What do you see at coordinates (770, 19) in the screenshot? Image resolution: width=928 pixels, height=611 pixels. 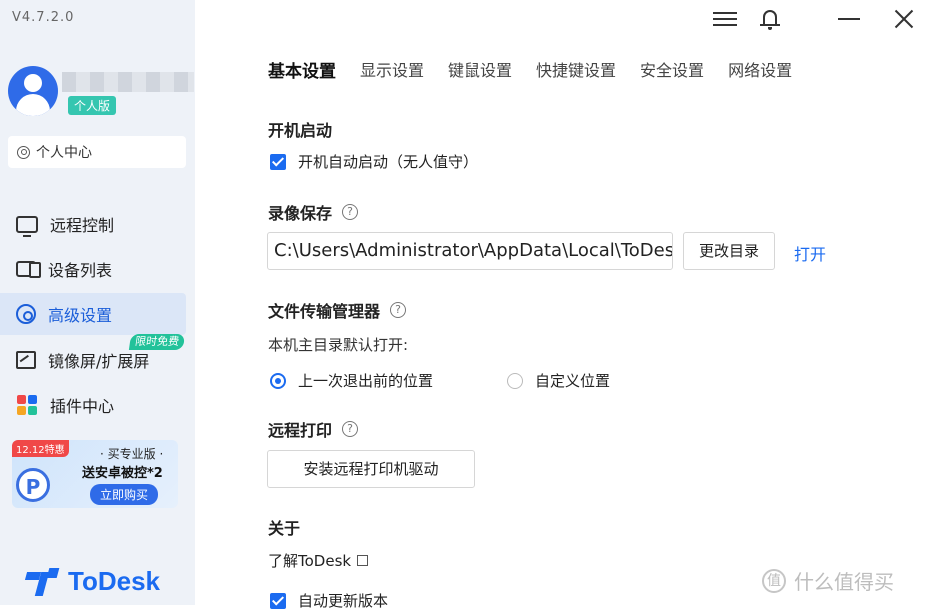 I see `bell-icon` at bounding box center [770, 19].